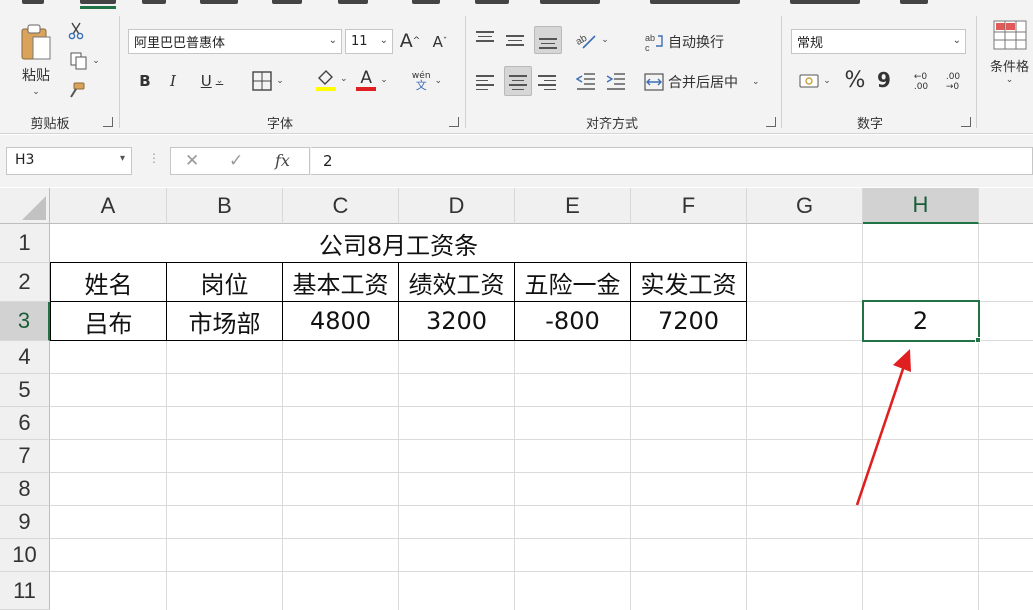 Image resolution: width=1033 pixels, height=610 pixels. Describe the element at coordinates (456, 321) in the screenshot. I see `cell-d3: 3200` at that location.